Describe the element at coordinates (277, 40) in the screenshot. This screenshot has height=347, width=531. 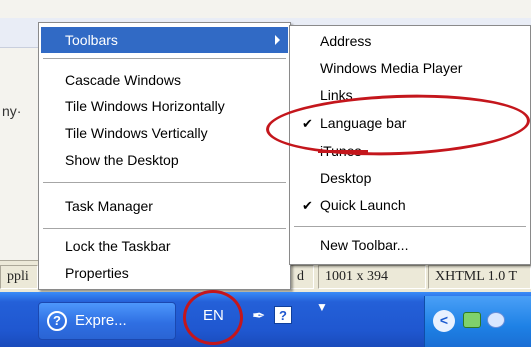
I see `submenu-arrow-icon` at that location.